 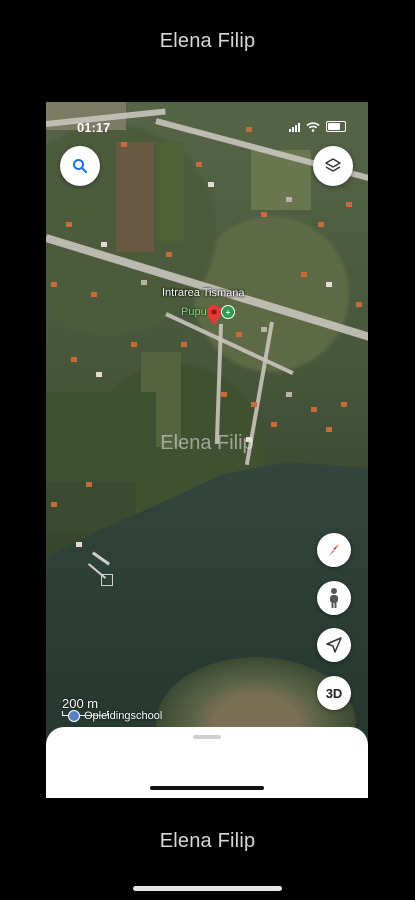 I want to click on my-location-arrow-icon, so click(x=334, y=645).